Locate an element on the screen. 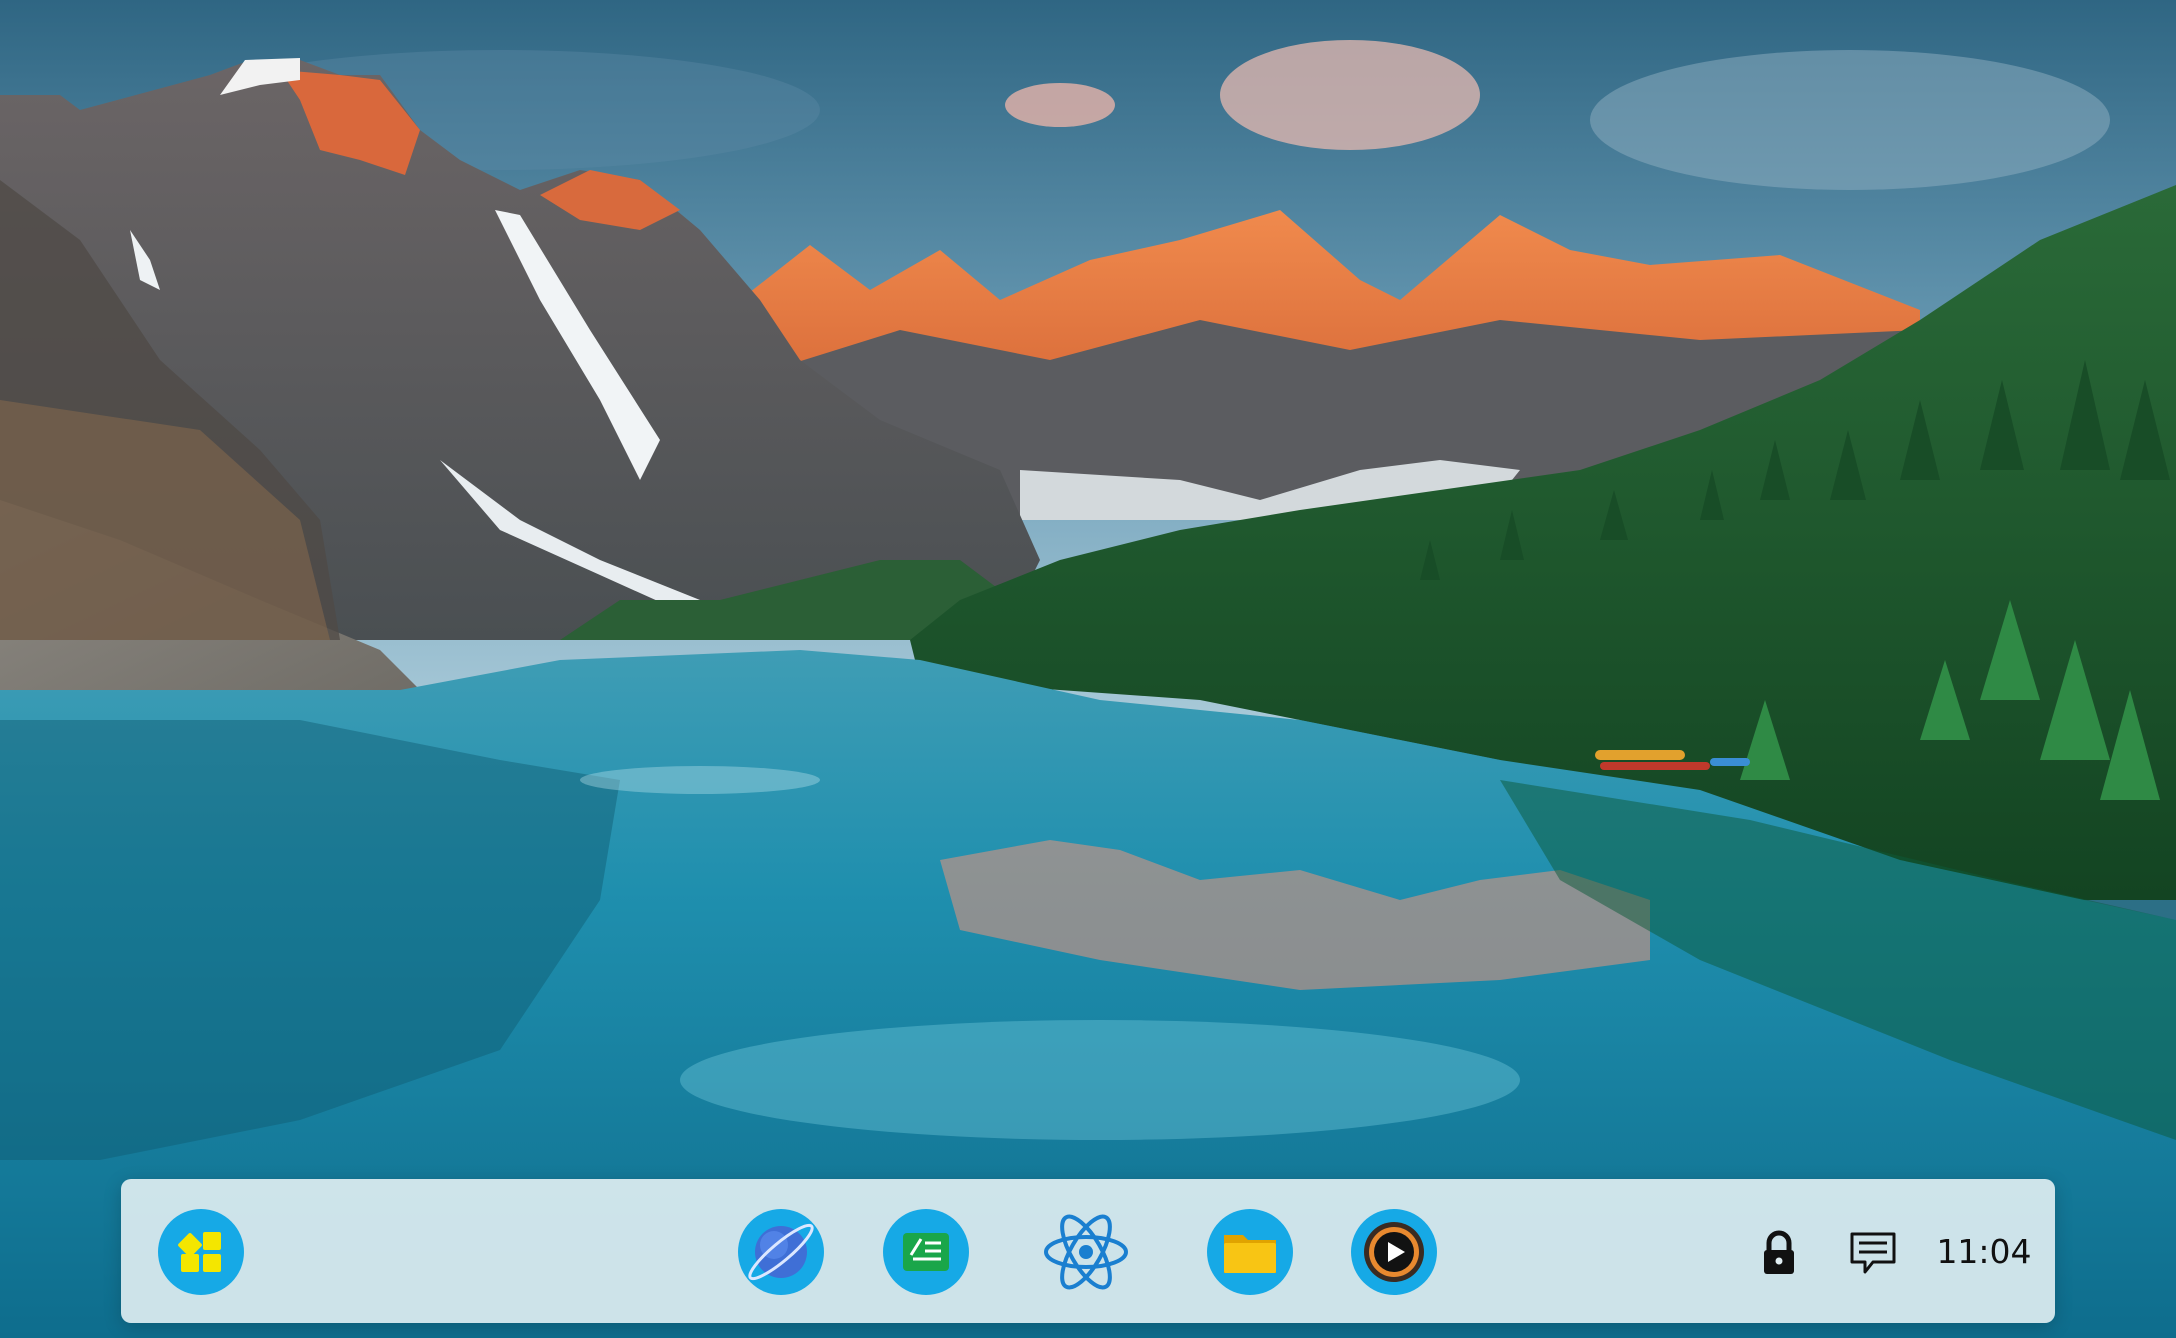 The height and width of the screenshot is (1338, 2176). lock-icon is located at coordinates (1779, 1253).